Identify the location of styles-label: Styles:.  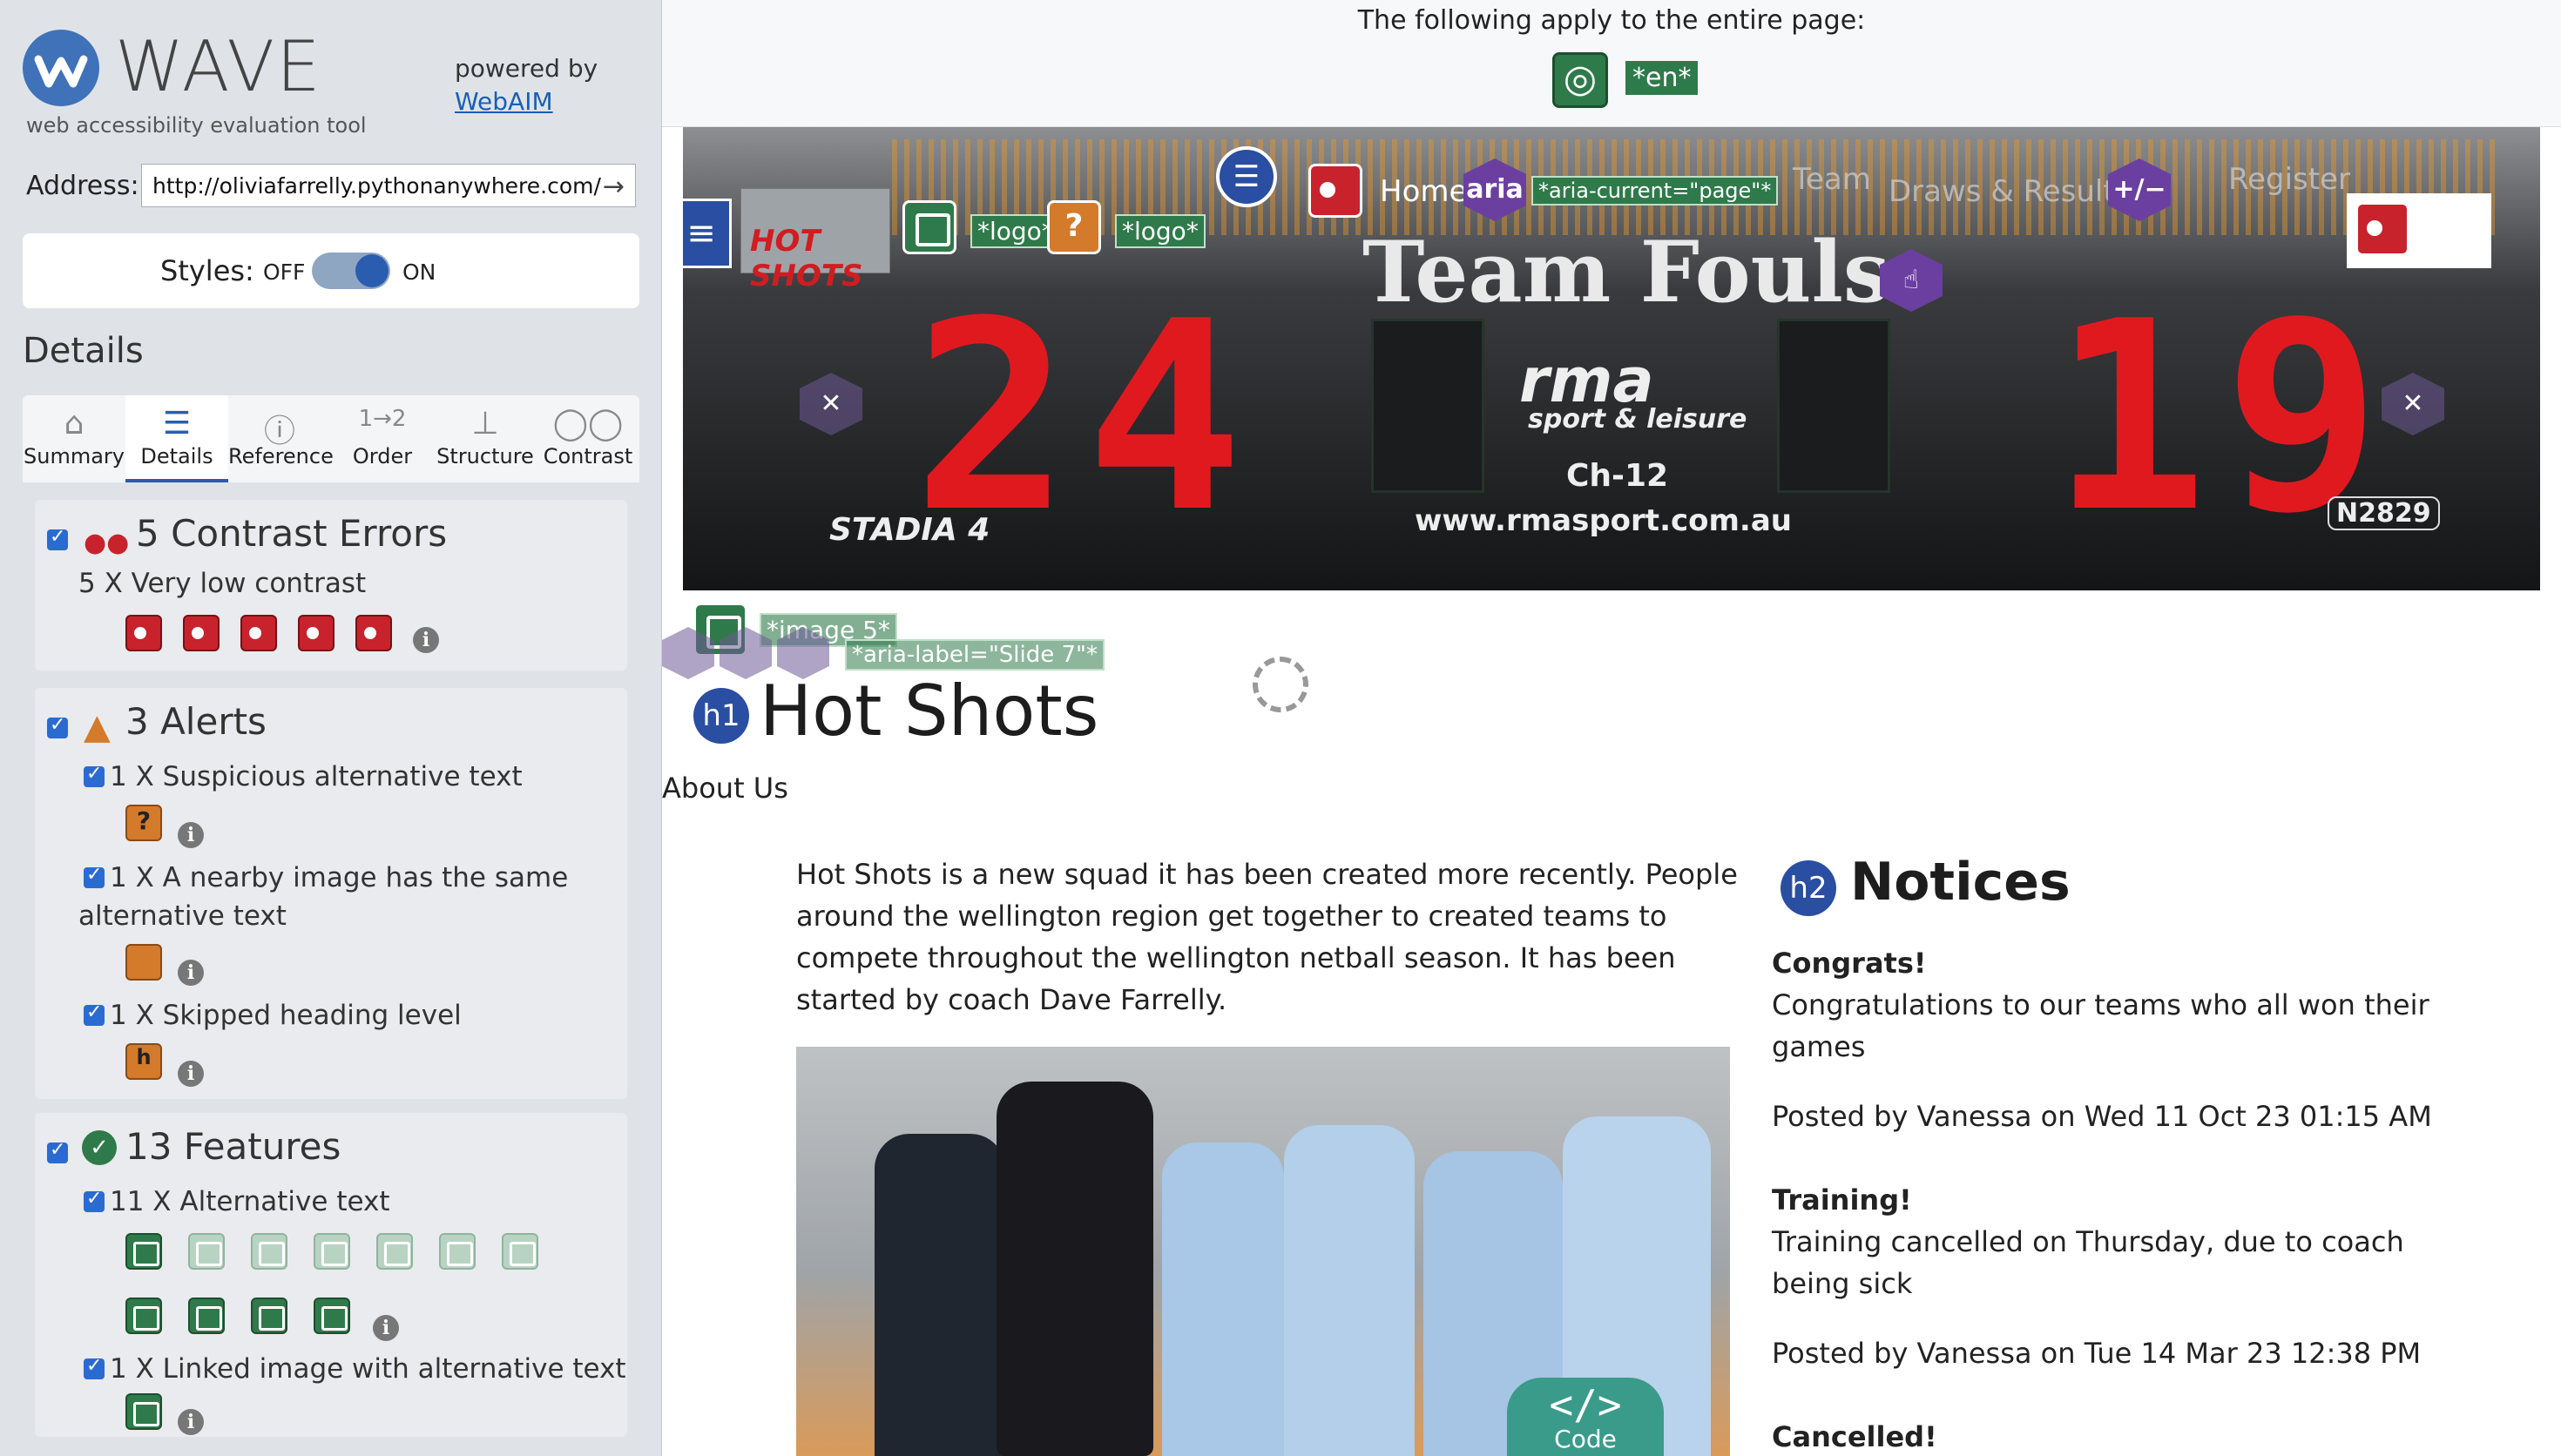
(207, 270).